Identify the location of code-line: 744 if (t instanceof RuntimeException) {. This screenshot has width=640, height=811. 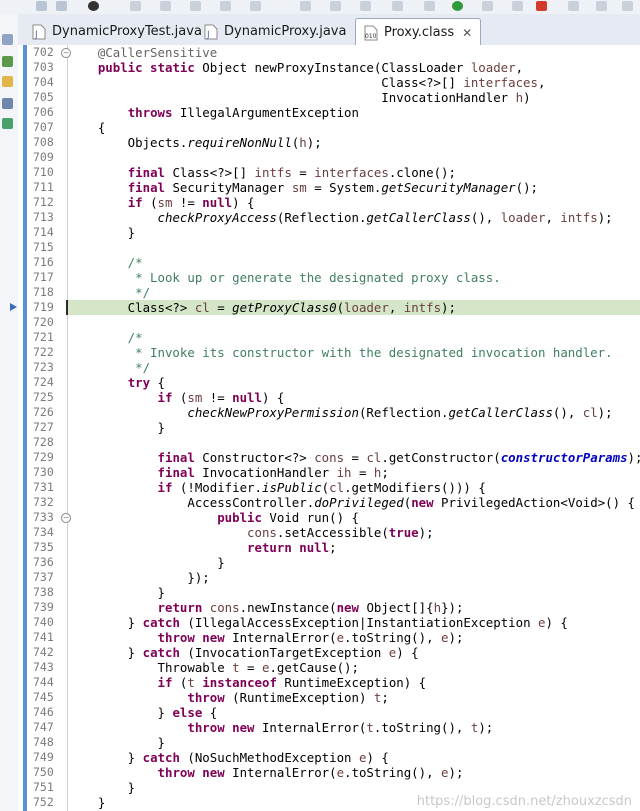
(329, 682).